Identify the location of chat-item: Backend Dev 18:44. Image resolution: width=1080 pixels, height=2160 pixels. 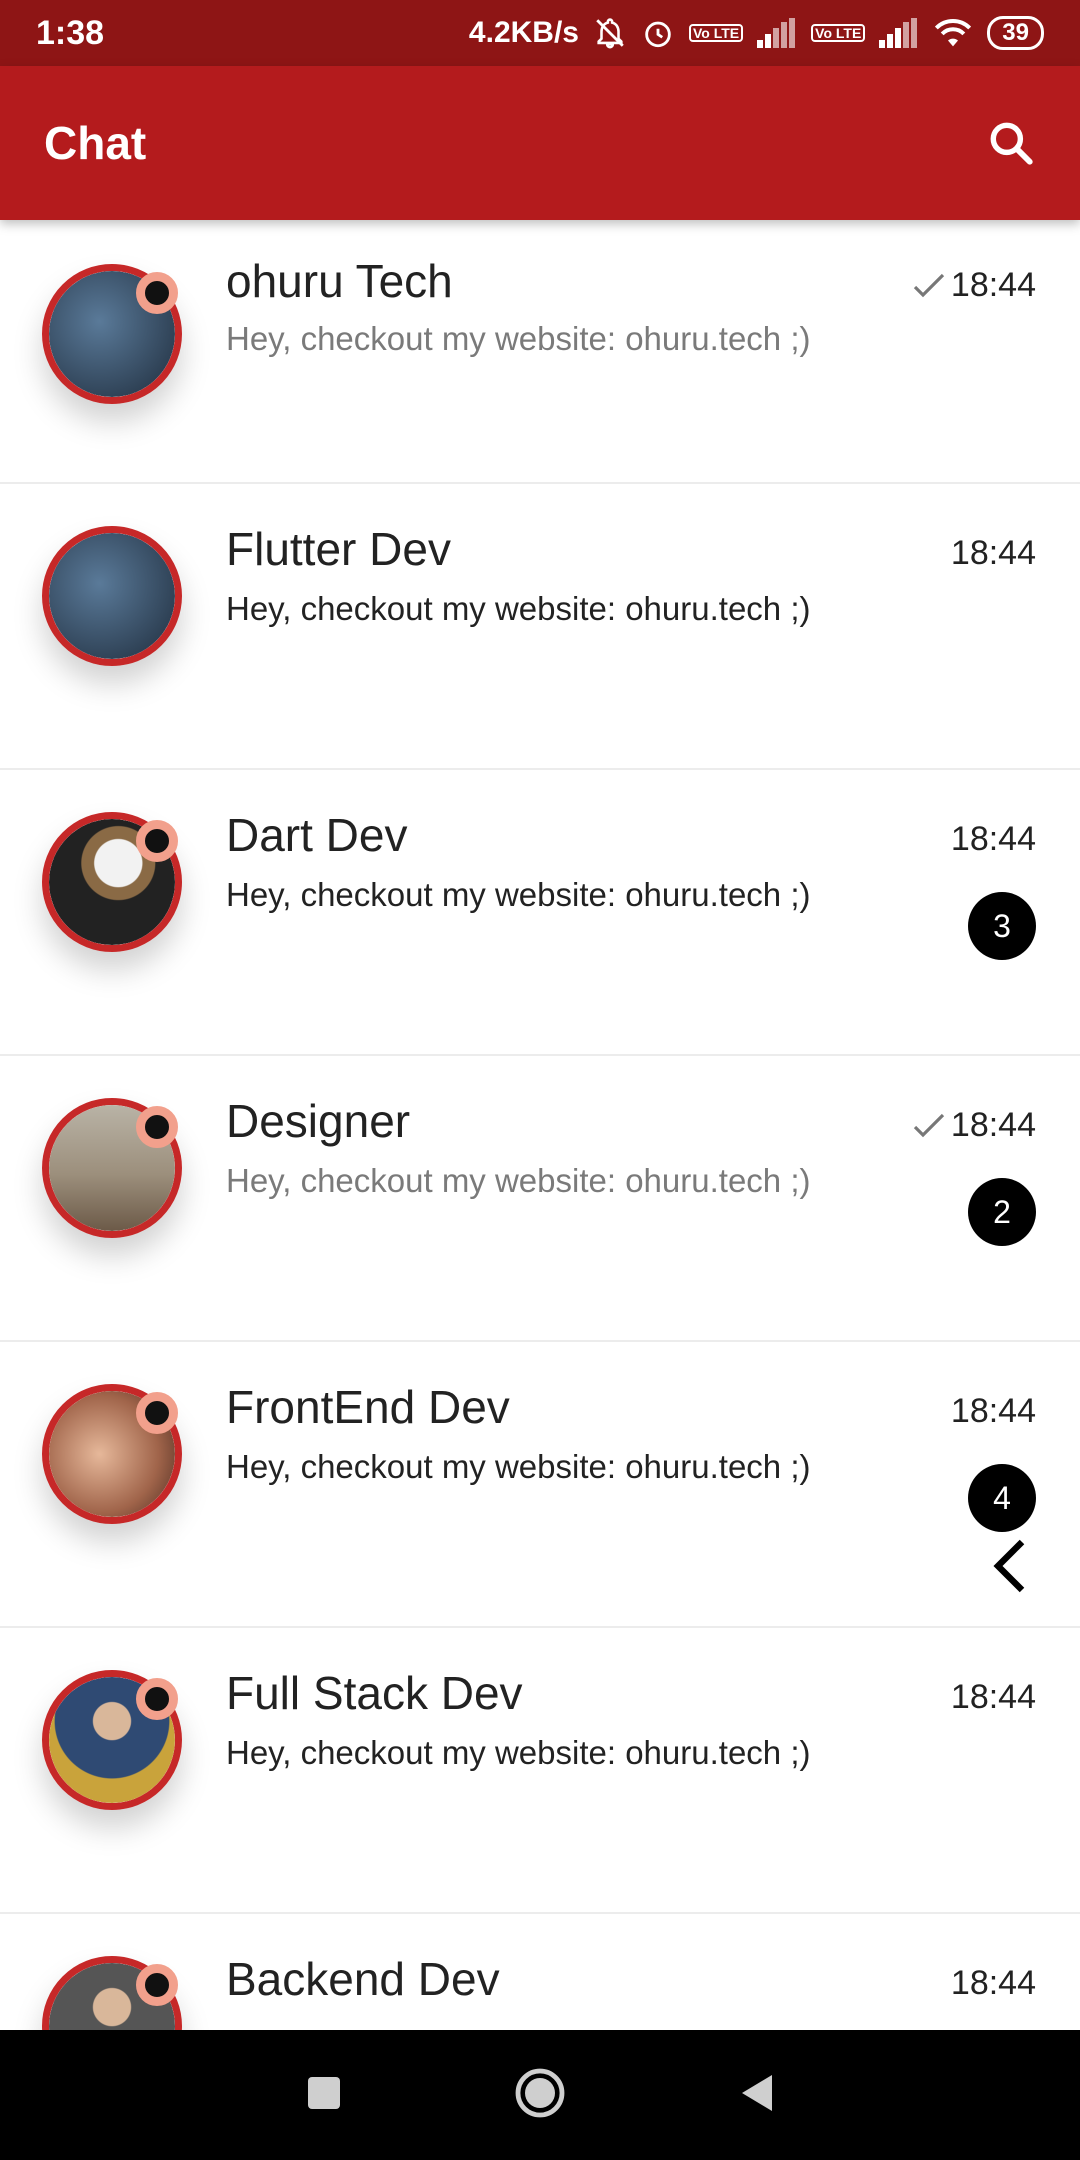
(540, 1972).